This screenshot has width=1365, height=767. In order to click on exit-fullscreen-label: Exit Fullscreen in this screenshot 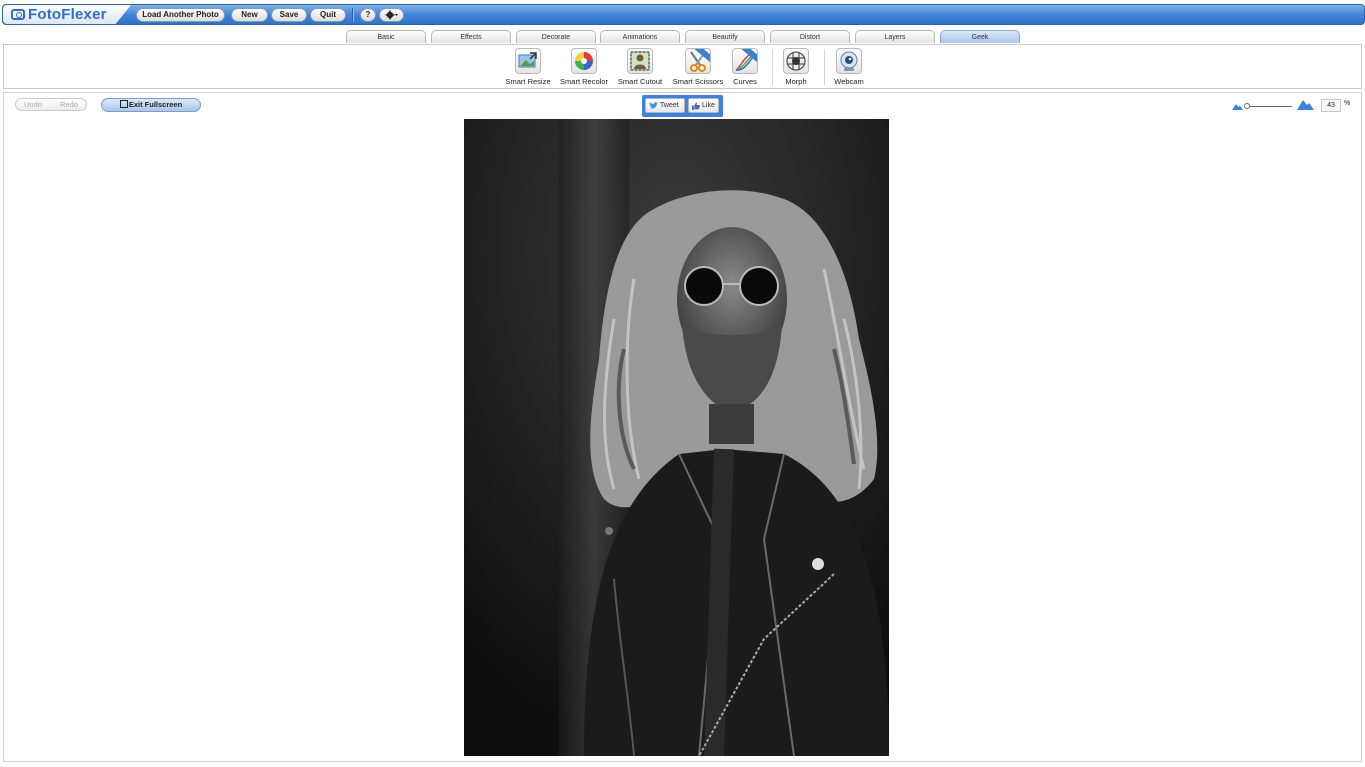, I will do `click(155, 104)`.